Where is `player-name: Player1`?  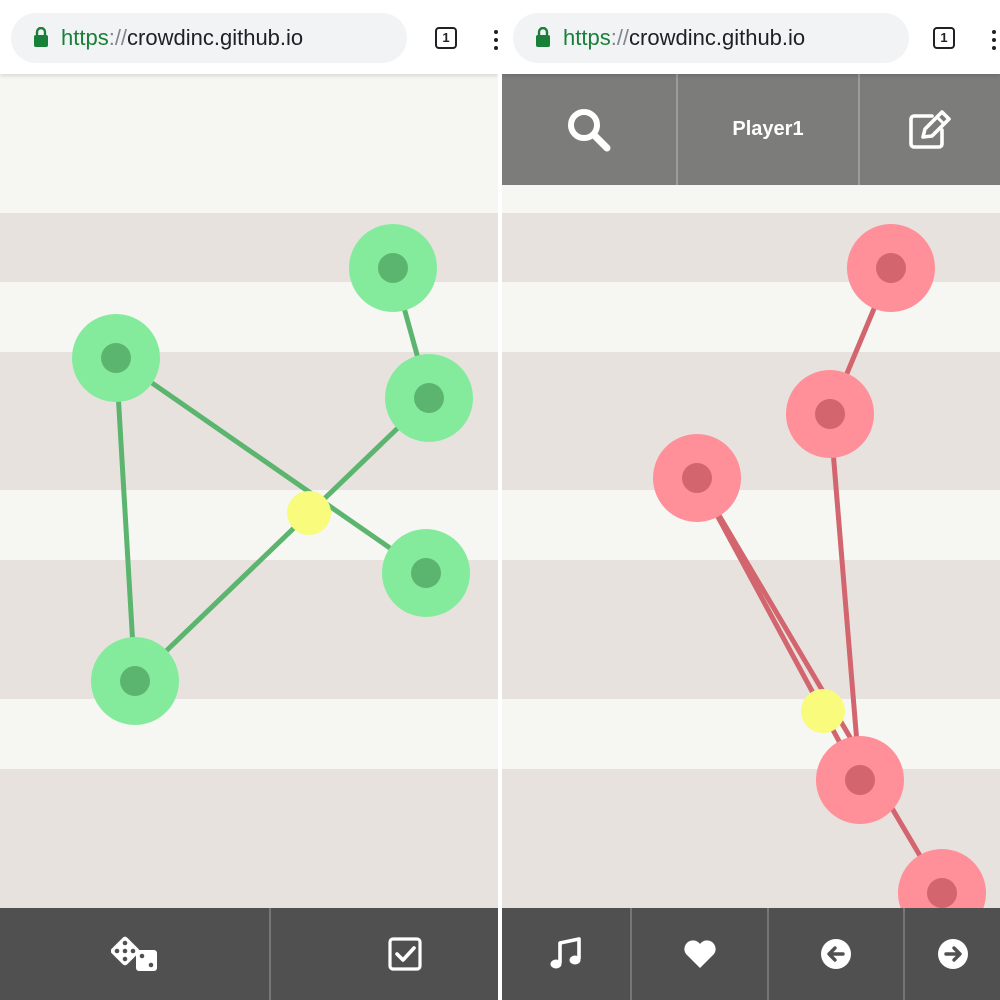 player-name: Player1 is located at coordinates (768, 129).